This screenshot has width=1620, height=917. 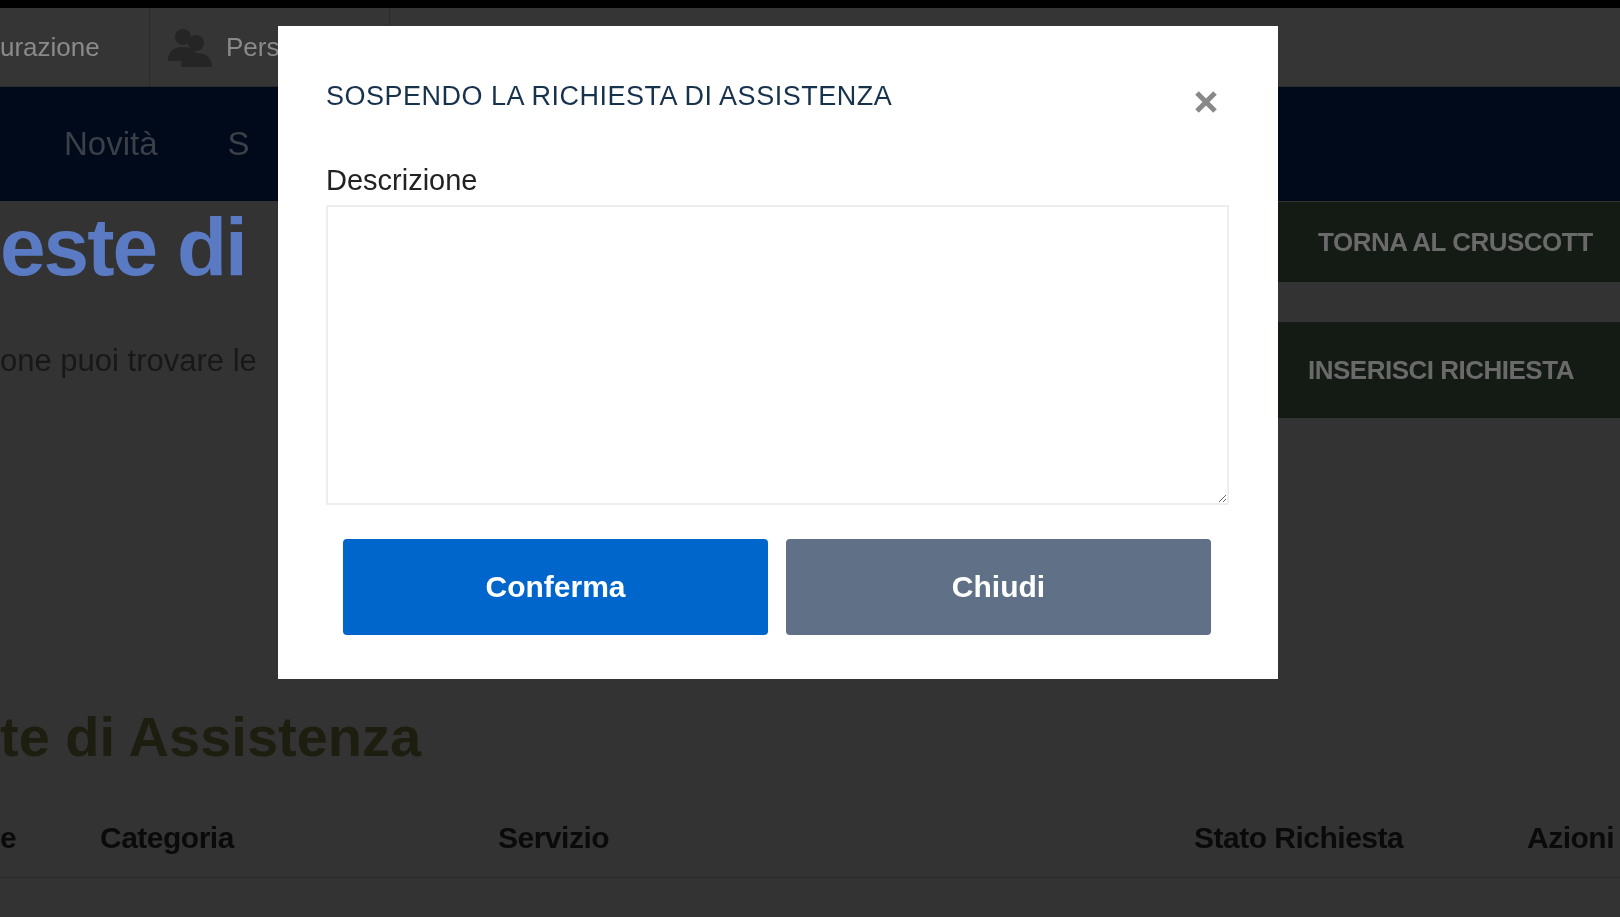 I want to click on action-button: INSERISCI RICHIESTA, so click(x=1449, y=370).